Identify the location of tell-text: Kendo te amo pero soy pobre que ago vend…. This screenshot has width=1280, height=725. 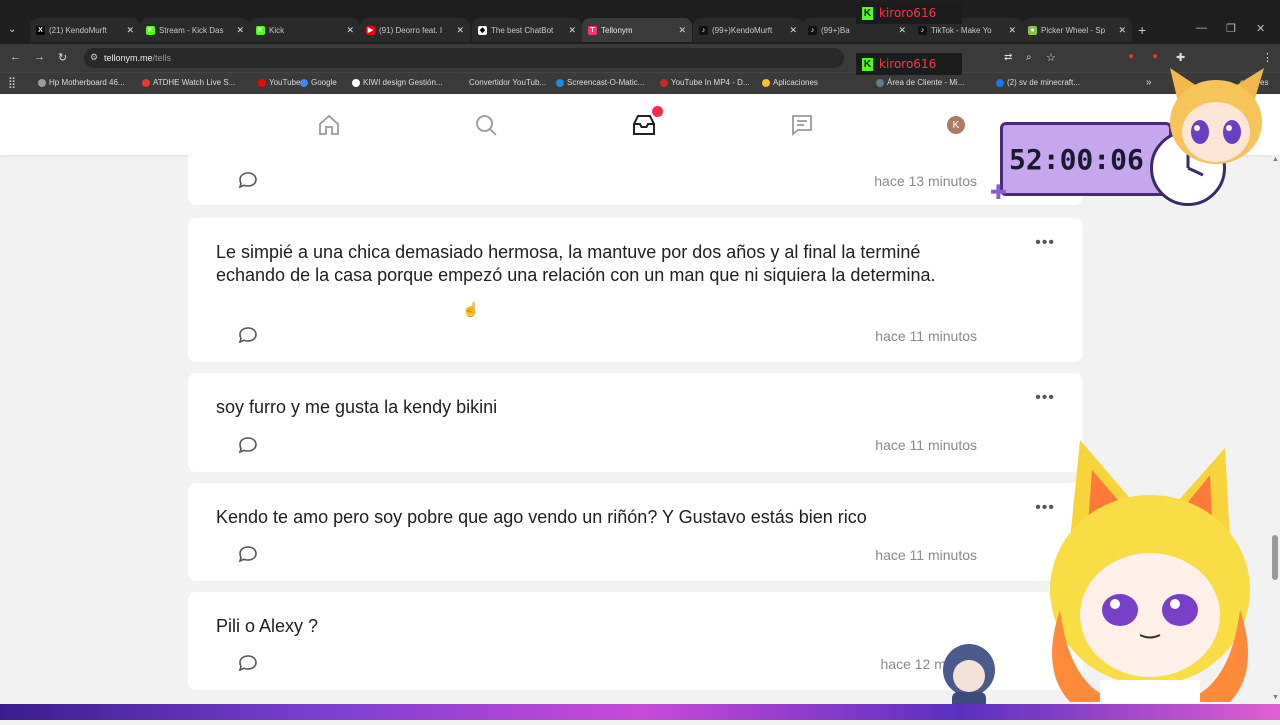
(541, 517).